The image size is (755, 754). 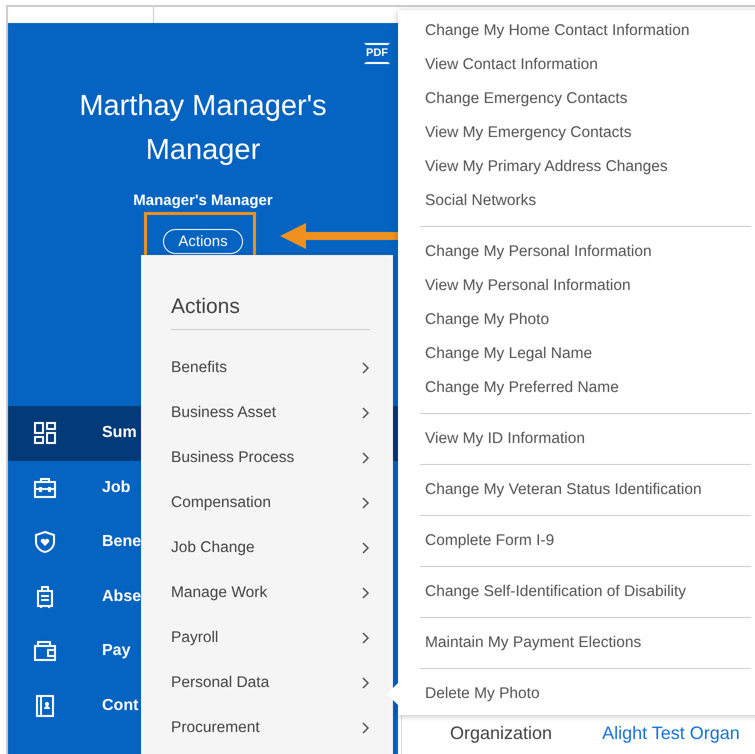 I want to click on field-label: Organization, so click(x=501, y=733).